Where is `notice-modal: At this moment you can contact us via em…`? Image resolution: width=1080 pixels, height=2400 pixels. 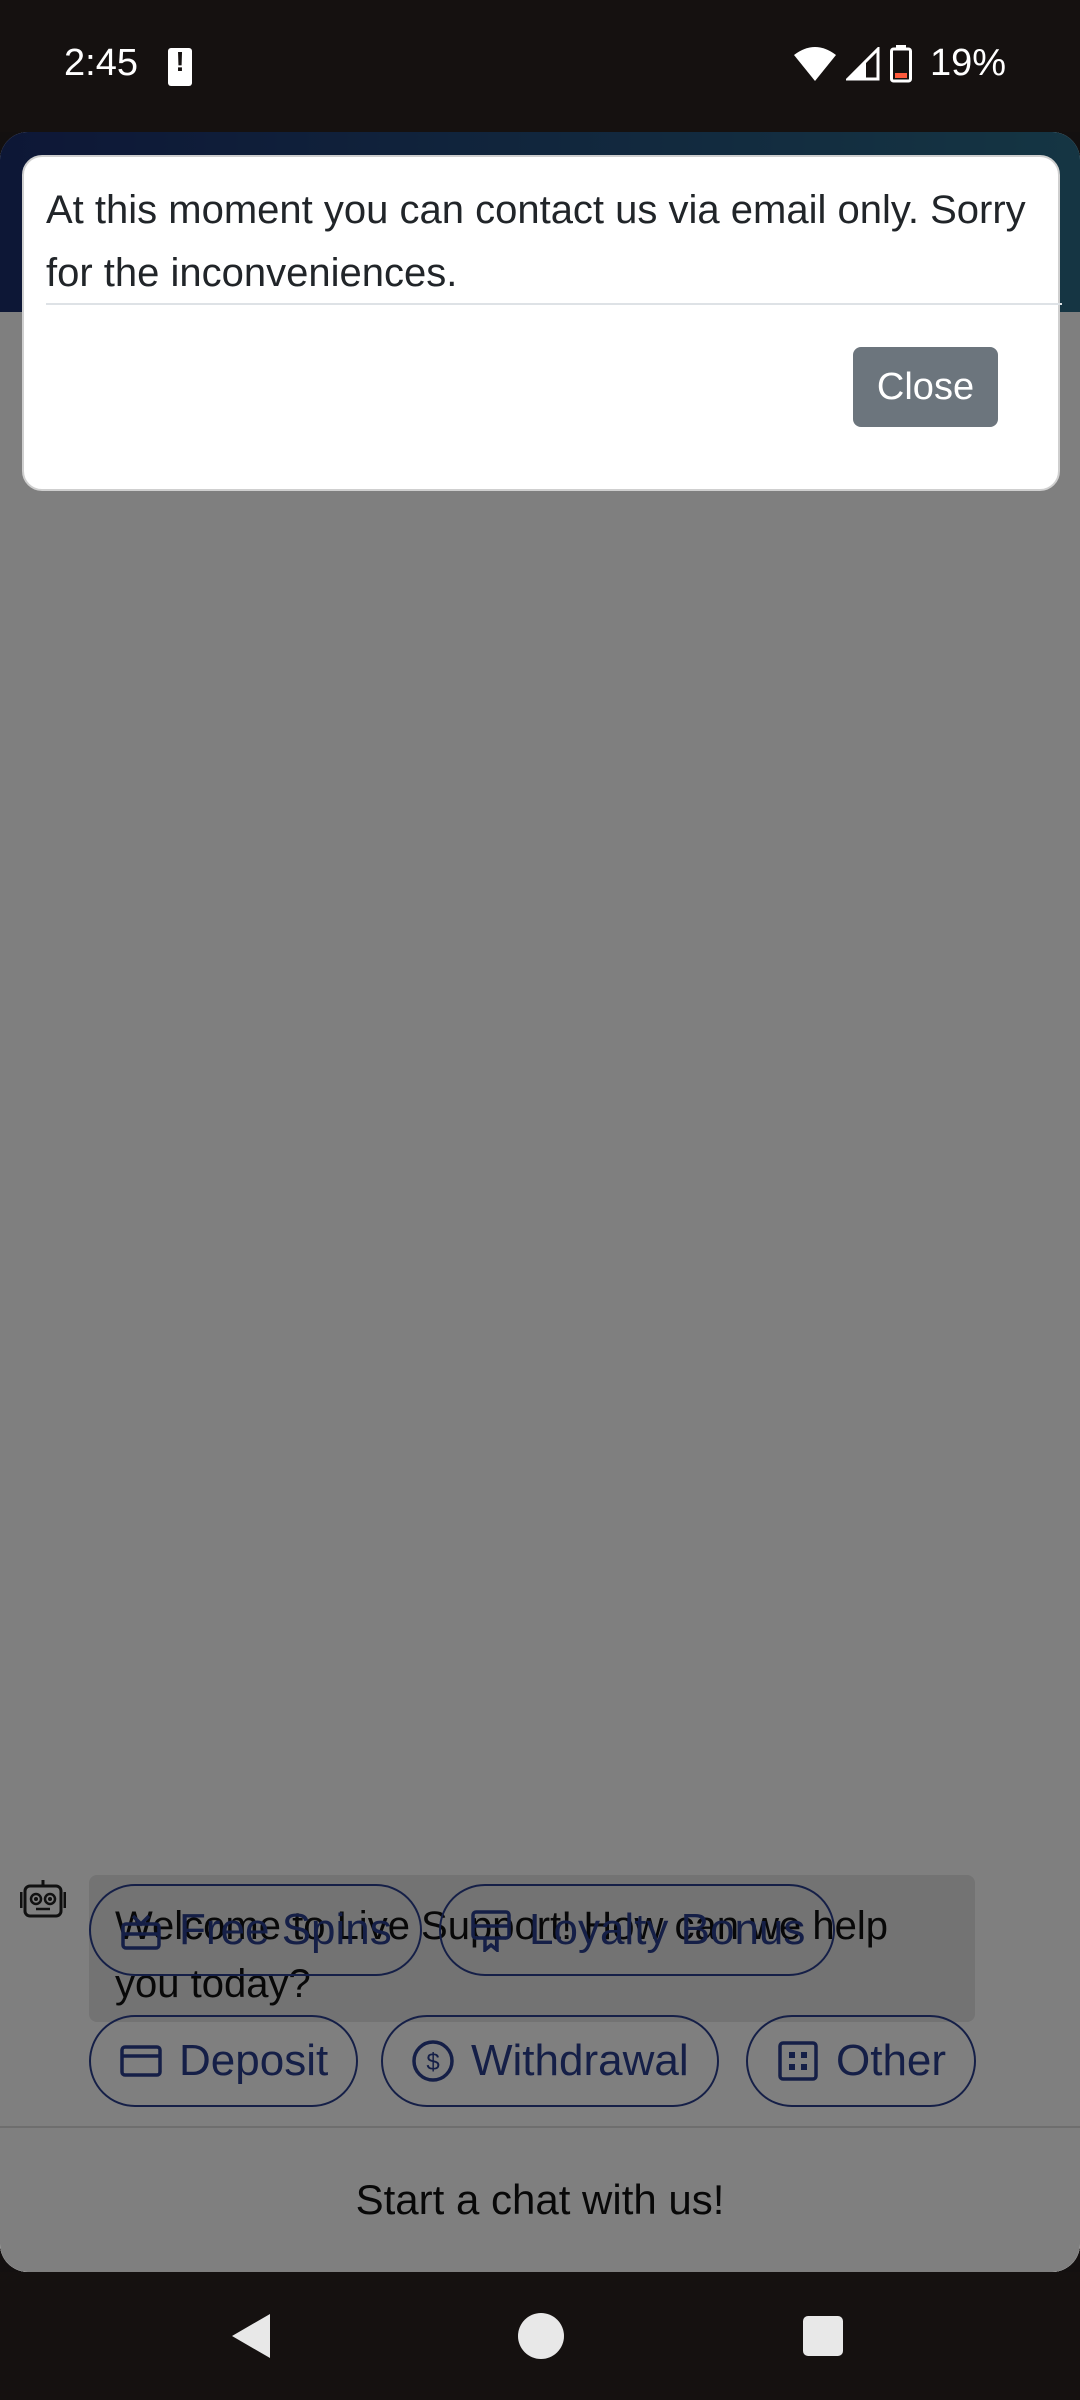
notice-modal: At this moment you can contact us via em… is located at coordinates (542, 323).